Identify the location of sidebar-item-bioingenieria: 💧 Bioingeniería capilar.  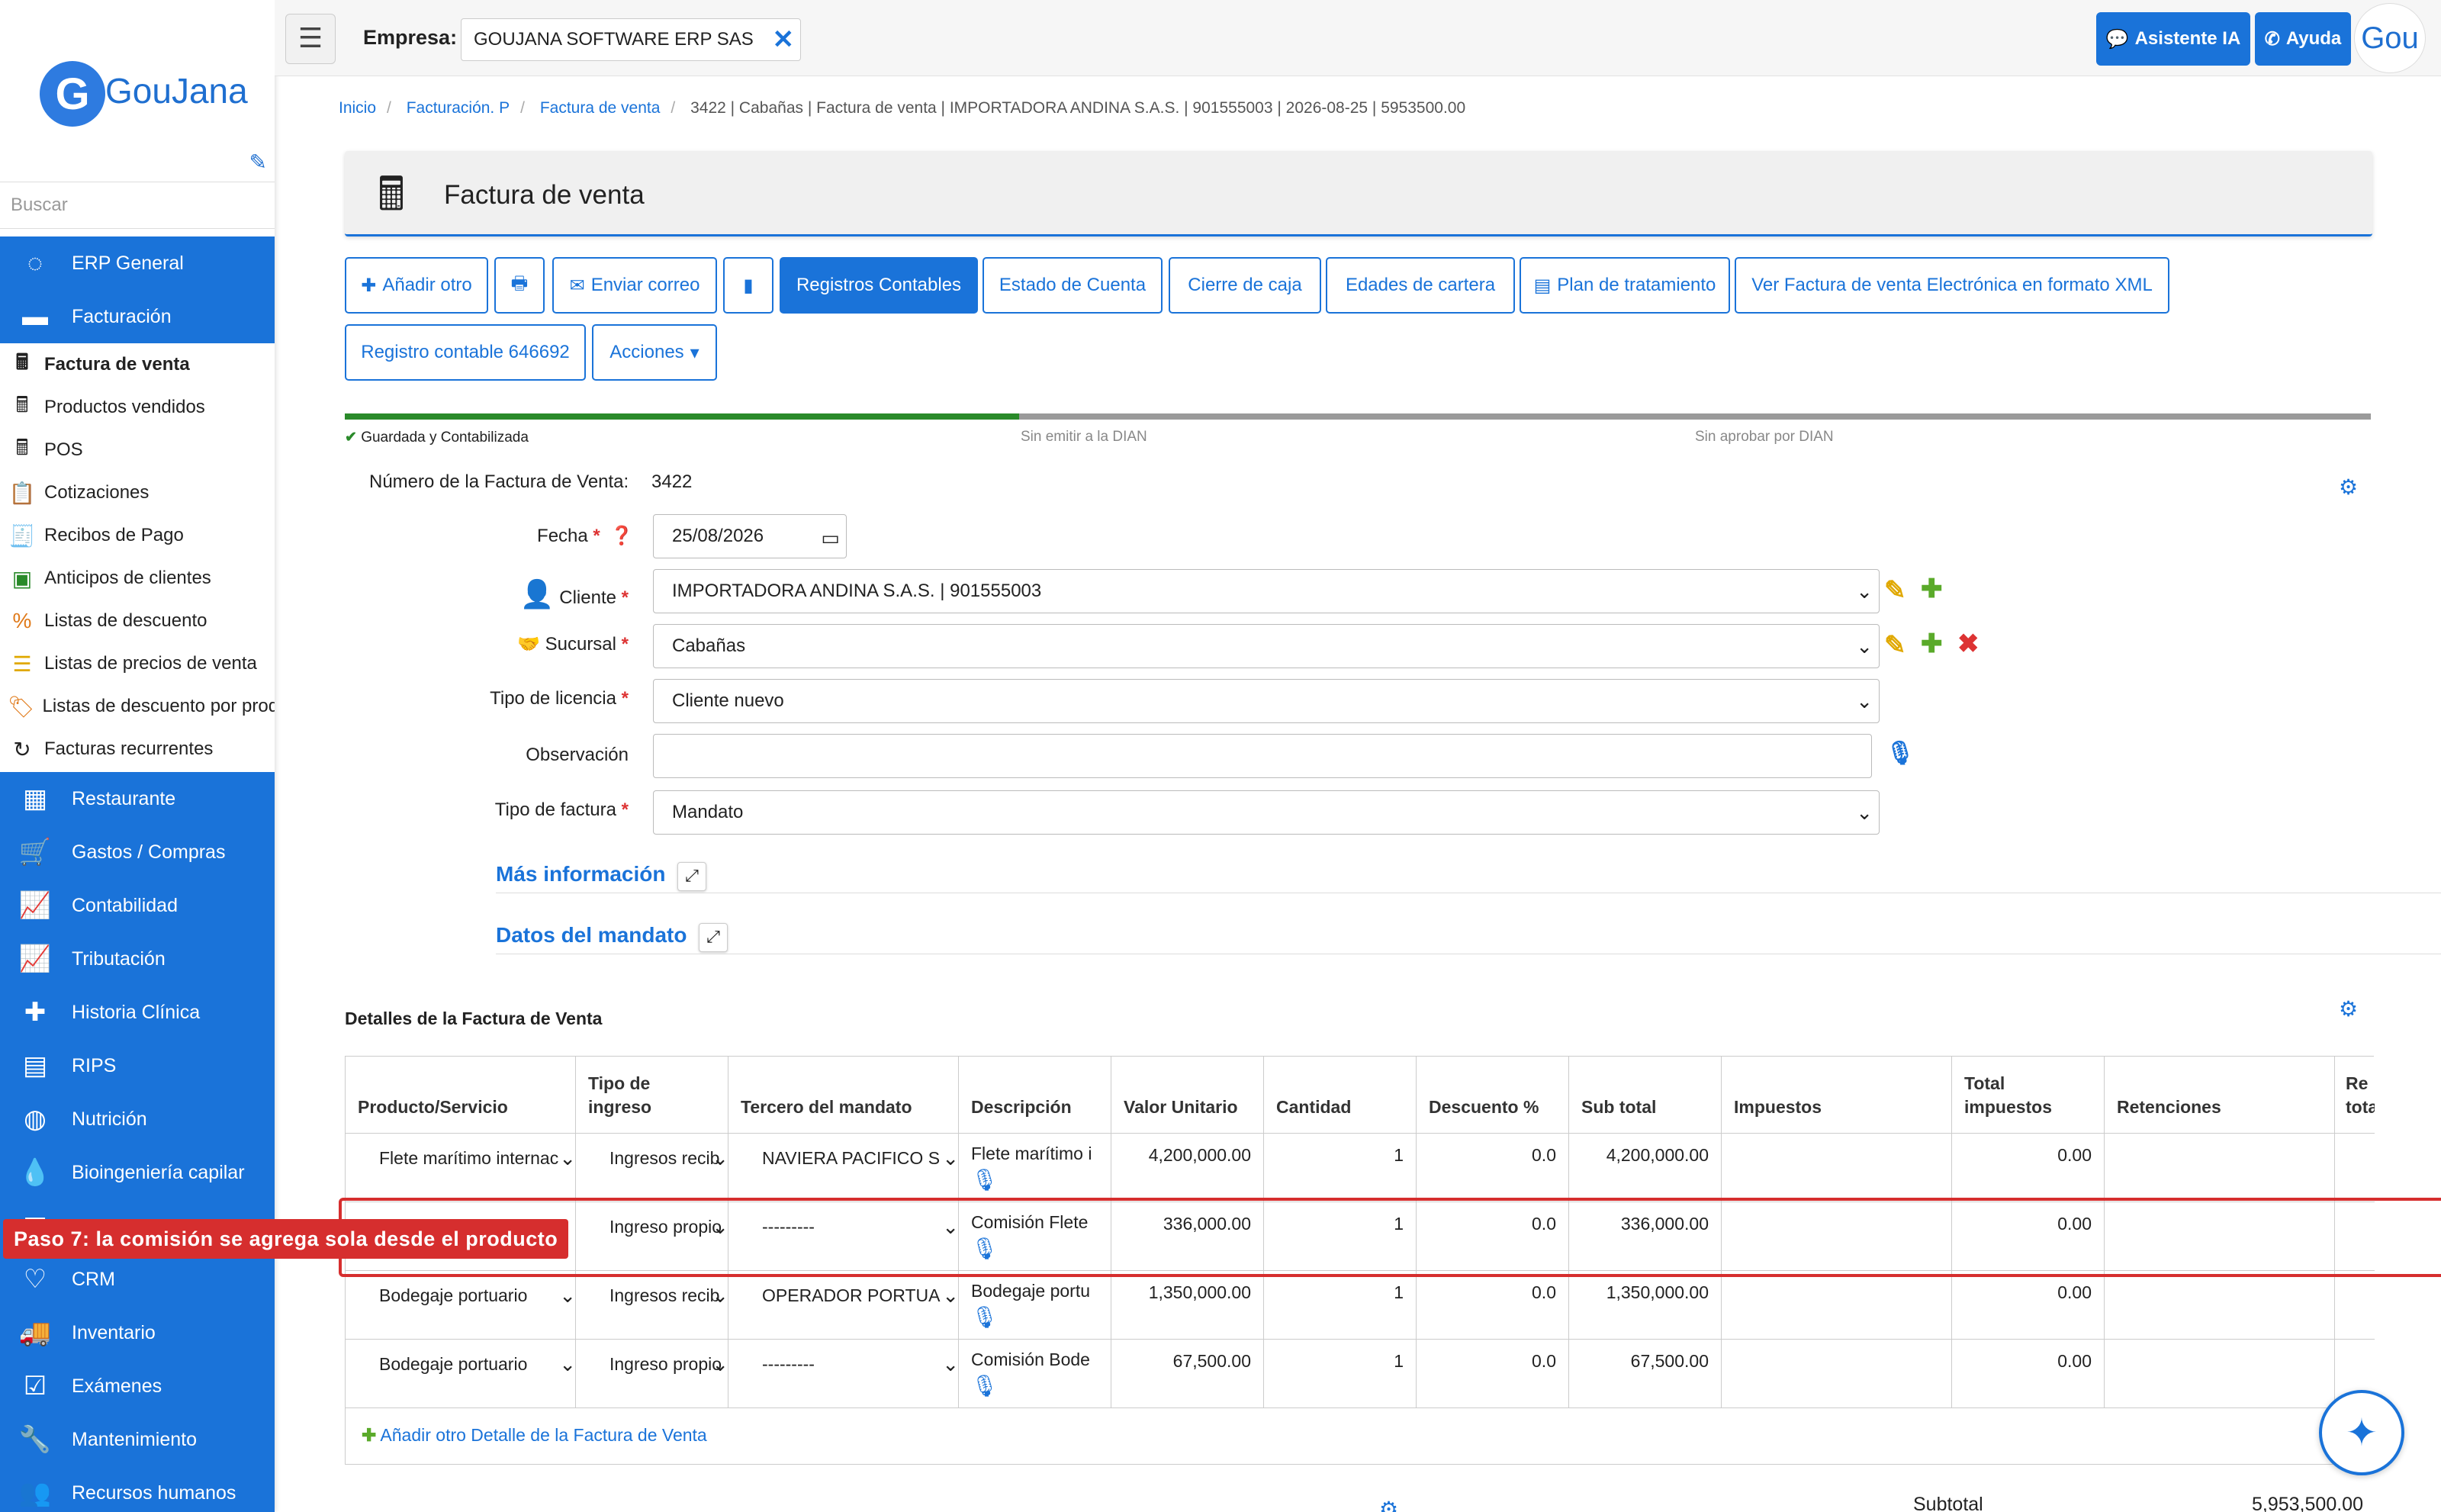
(137, 1172).